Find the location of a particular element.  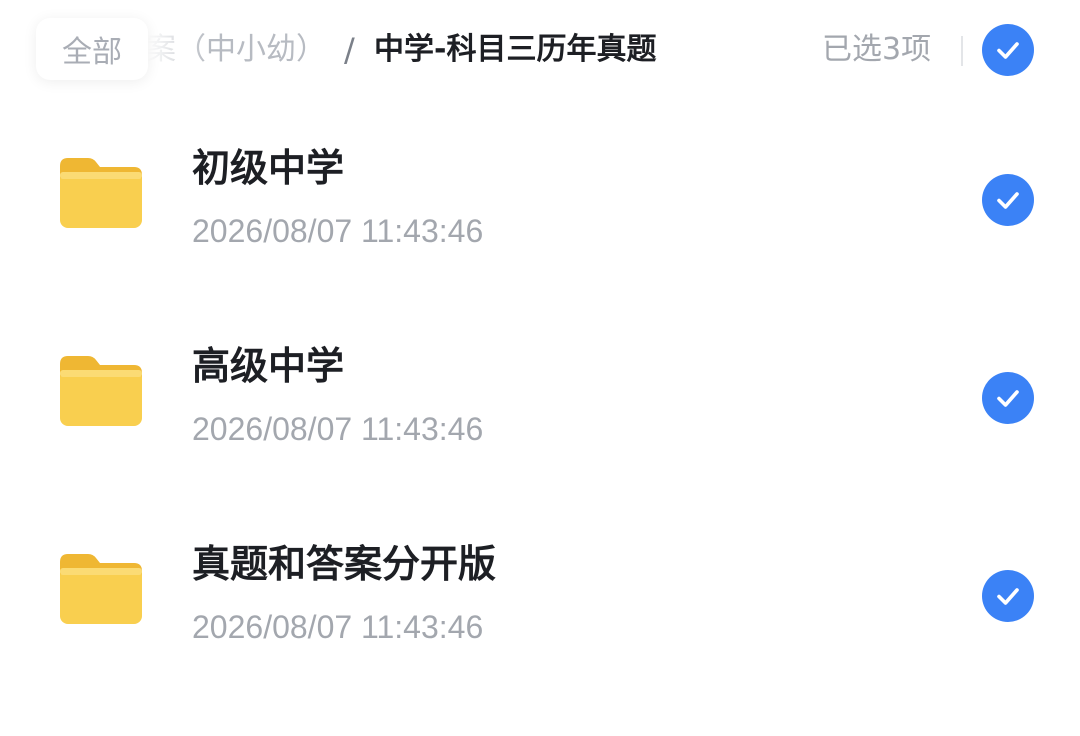

select-all-checkbox is located at coordinates (1008, 50).